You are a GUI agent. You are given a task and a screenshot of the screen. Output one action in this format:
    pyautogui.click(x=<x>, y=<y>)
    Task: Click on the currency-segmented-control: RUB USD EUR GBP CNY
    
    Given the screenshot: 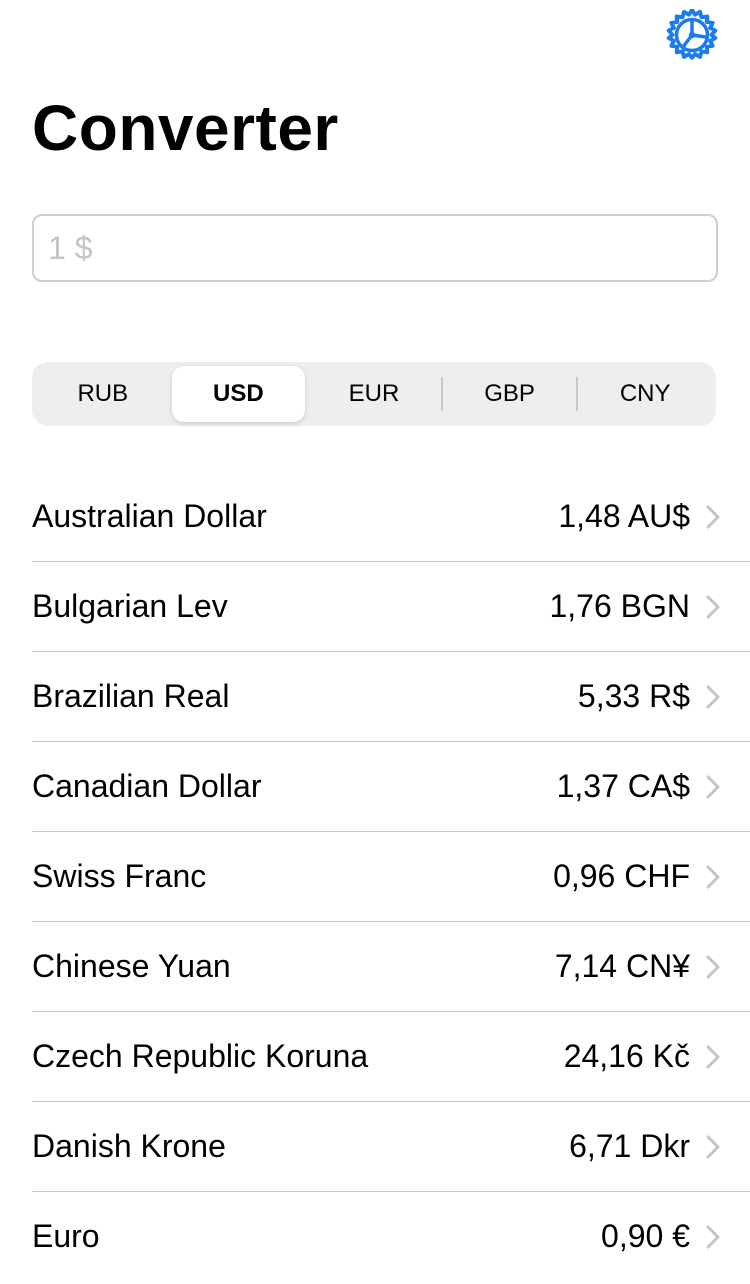 What is the action you would take?
    pyautogui.click(x=374, y=394)
    